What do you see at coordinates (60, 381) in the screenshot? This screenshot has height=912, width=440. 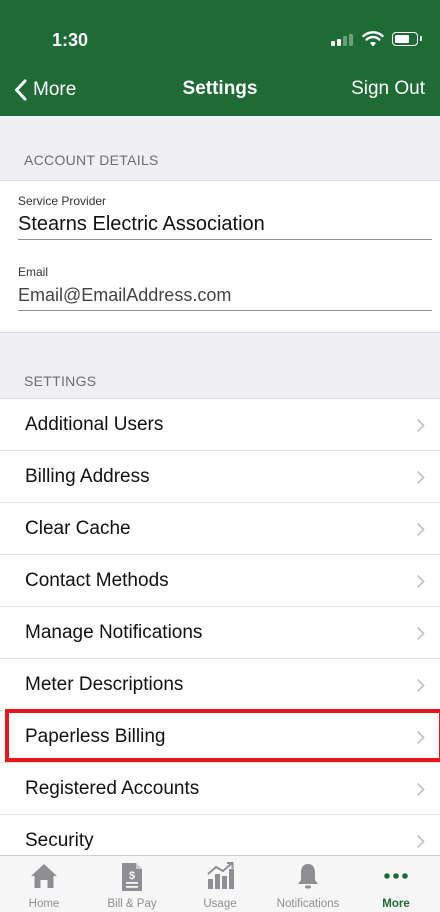 I see `settings-header-label: SETTINGS` at bounding box center [60, 381].